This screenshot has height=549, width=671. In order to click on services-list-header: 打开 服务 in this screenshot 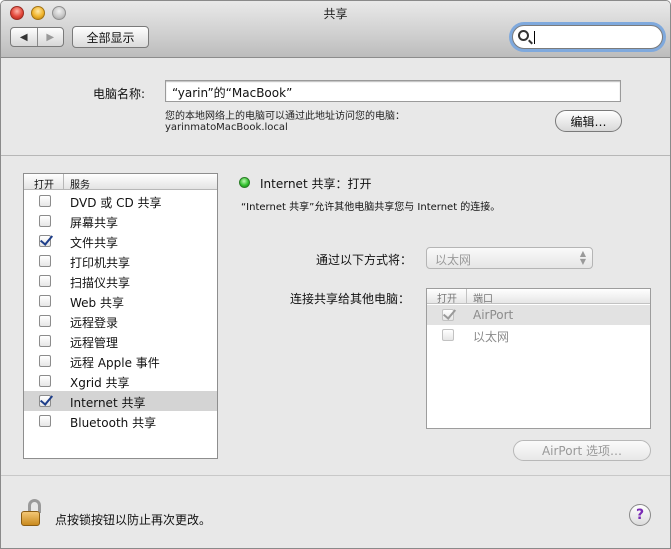, I will do `click(120, 182)`.